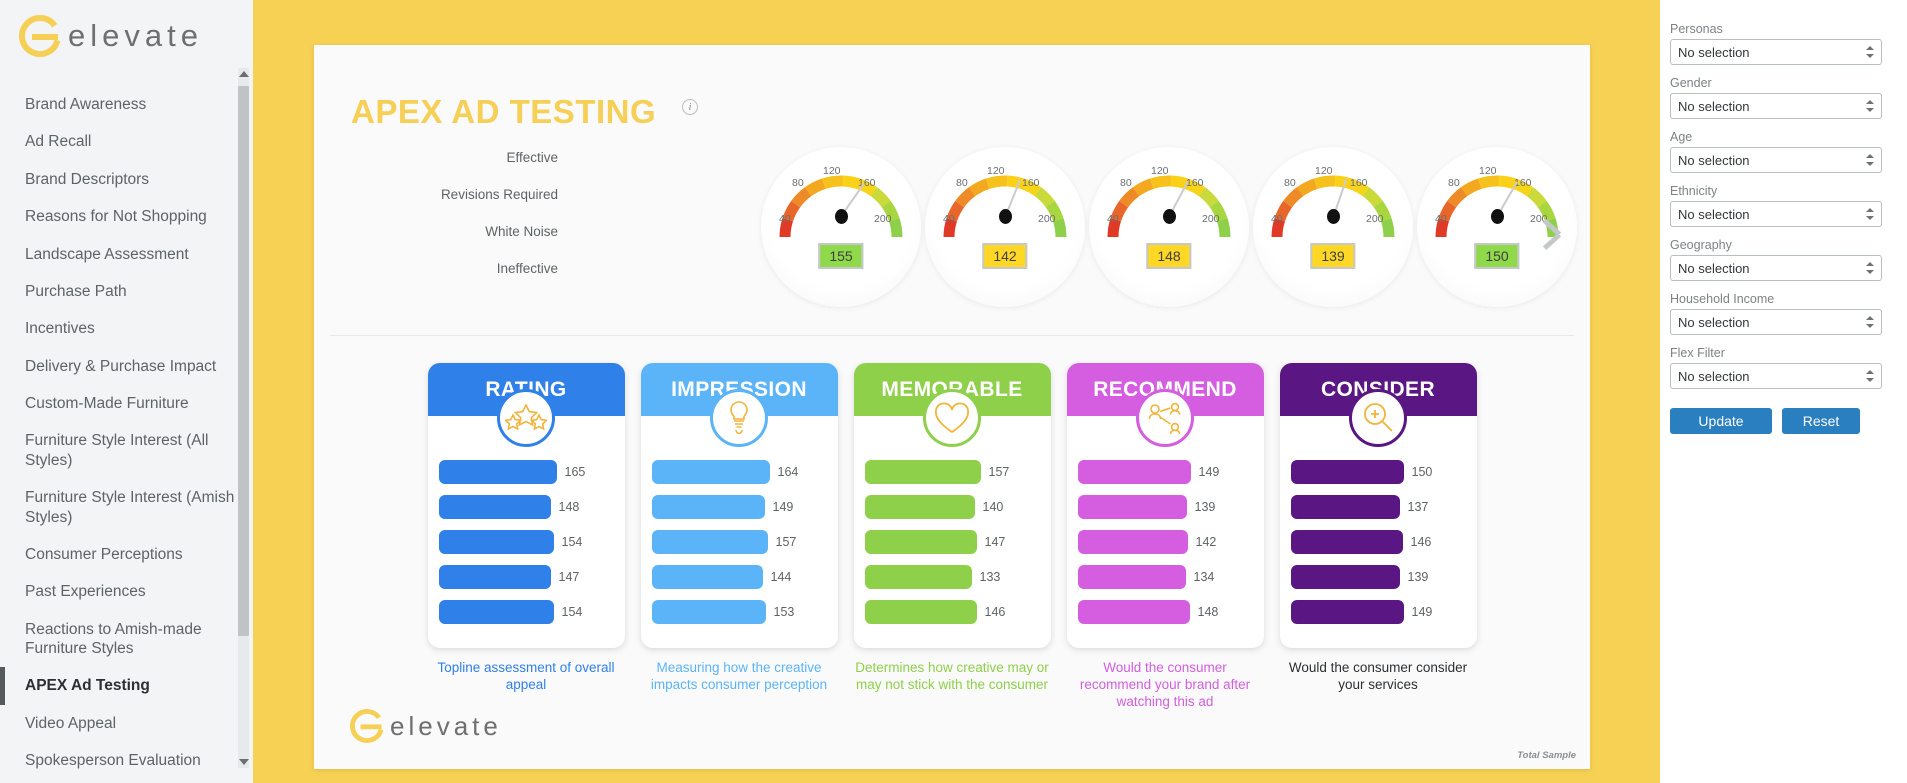 The width and height of the screenshot is (1907, 783). What do you see at coordinates (117, 507) in the screenshot?
I see `sidebar-item-furniture-style-interest-amish-styles: Furniture Style Interest (Amish Styles)` at bounding box center [117, 507].